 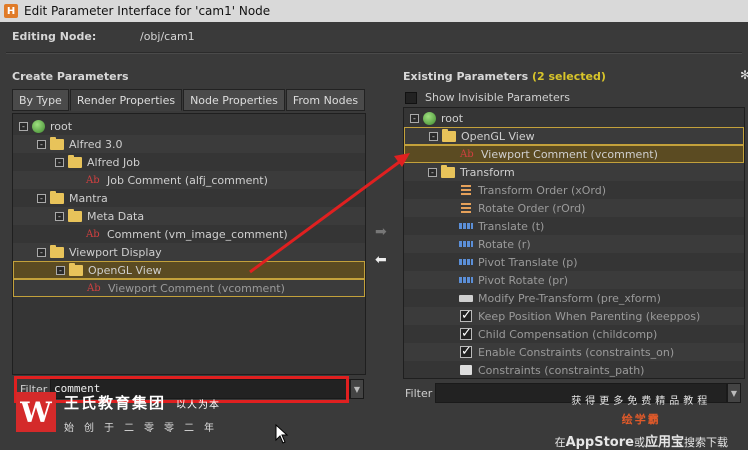 What do you see at coordinates (560, 442) in the screenshot?
I see `promo-word-in: 在` at bounding box center [560, 442].